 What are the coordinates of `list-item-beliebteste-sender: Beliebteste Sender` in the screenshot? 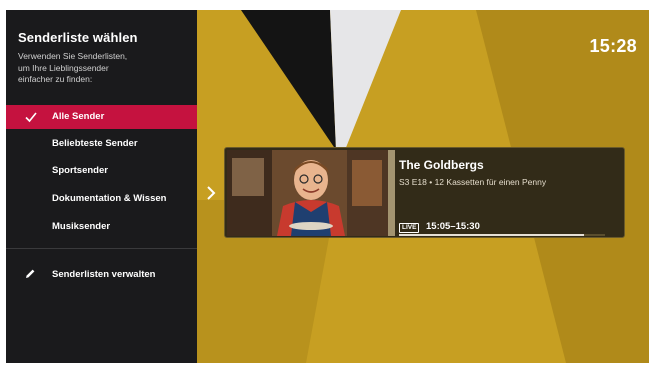 It's located at (101, 144).